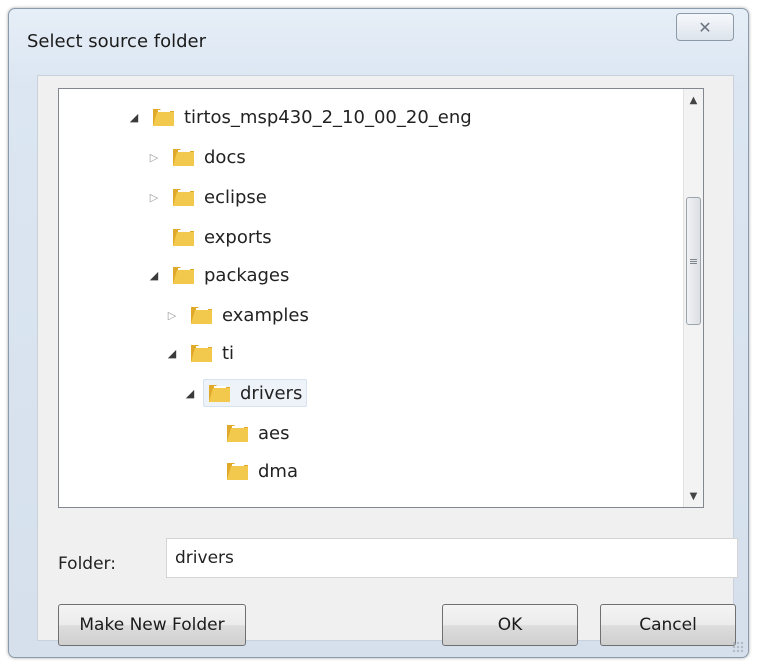 This screenshot has height=666, width=757. What do you see at coordinates (278, 471) in the screenshot?
I see `tree-item-label: dma` at bounding box center [278, 471].